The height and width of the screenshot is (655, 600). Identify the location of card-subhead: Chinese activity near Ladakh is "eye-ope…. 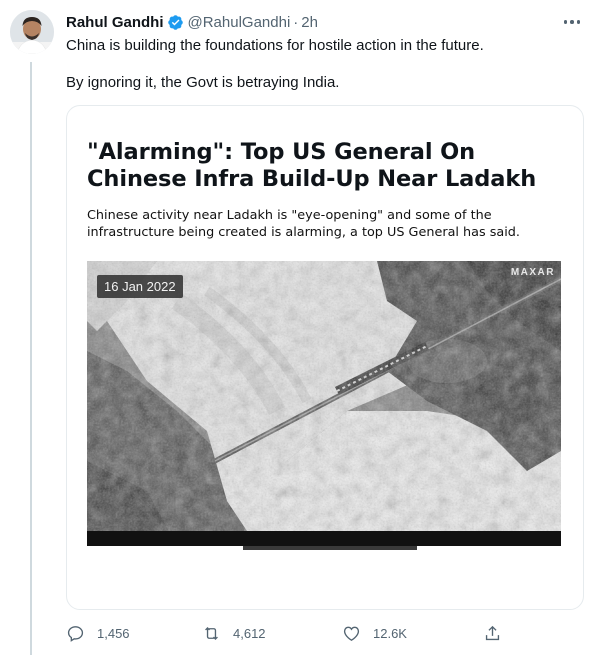
(303, 224).